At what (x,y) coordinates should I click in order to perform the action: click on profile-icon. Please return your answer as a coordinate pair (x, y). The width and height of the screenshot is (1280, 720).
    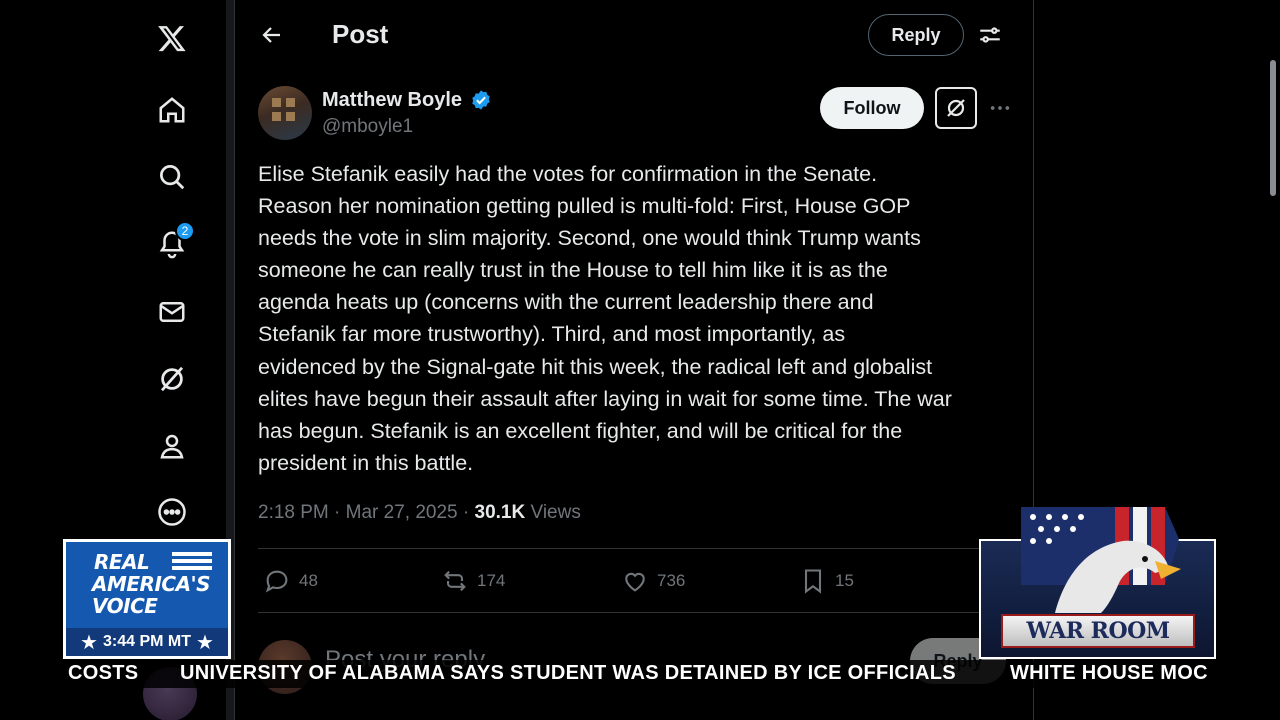
    Looking at the image, I should click on (172, 446).